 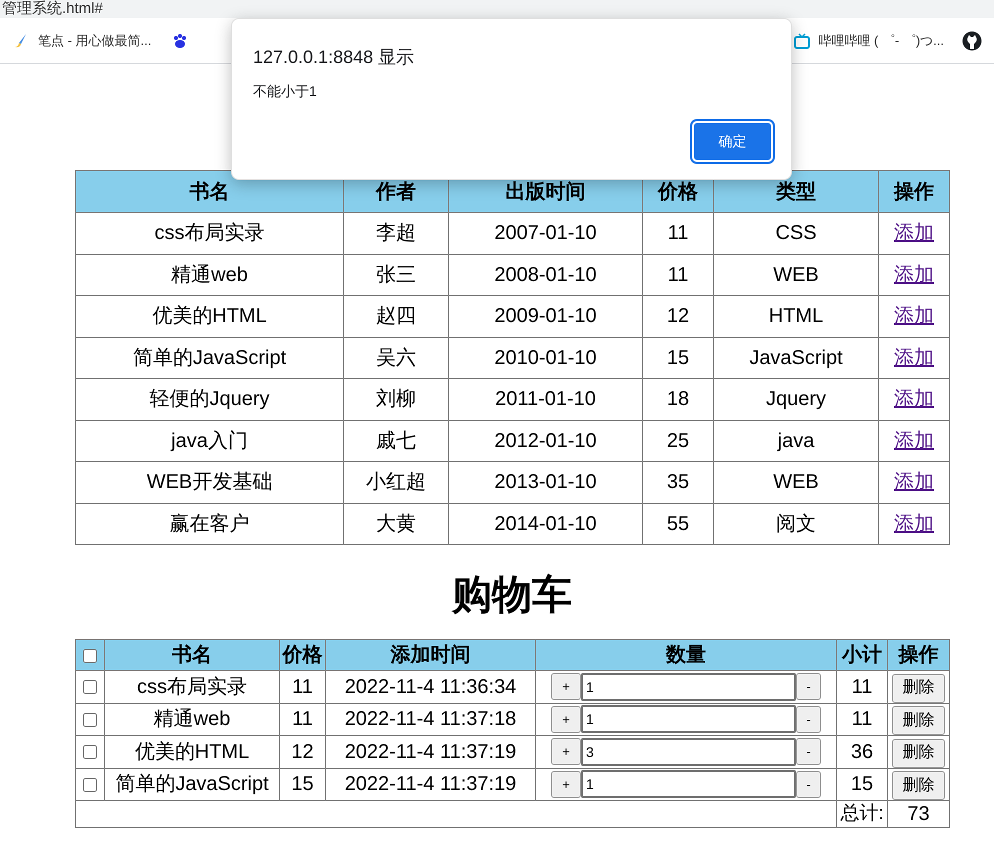 I want to click on table-cell: 2011-01-10, so click(x=545, y=399).